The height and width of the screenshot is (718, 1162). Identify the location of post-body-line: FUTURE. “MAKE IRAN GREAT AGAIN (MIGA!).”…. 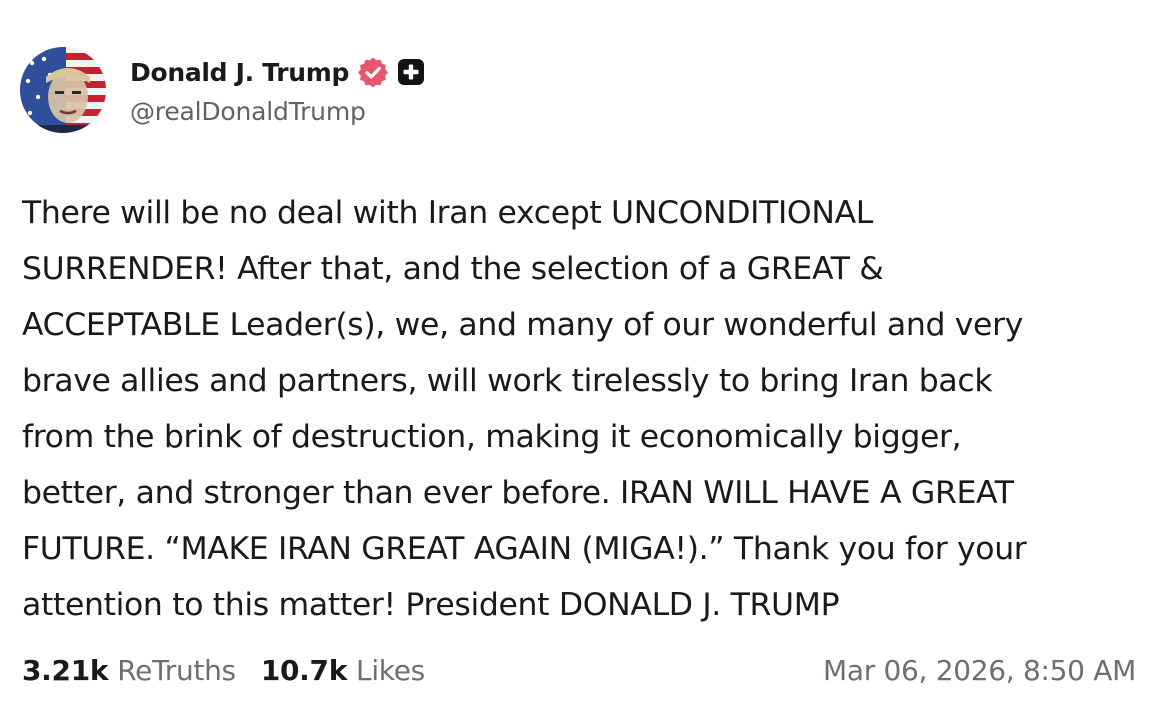
(524, 549).